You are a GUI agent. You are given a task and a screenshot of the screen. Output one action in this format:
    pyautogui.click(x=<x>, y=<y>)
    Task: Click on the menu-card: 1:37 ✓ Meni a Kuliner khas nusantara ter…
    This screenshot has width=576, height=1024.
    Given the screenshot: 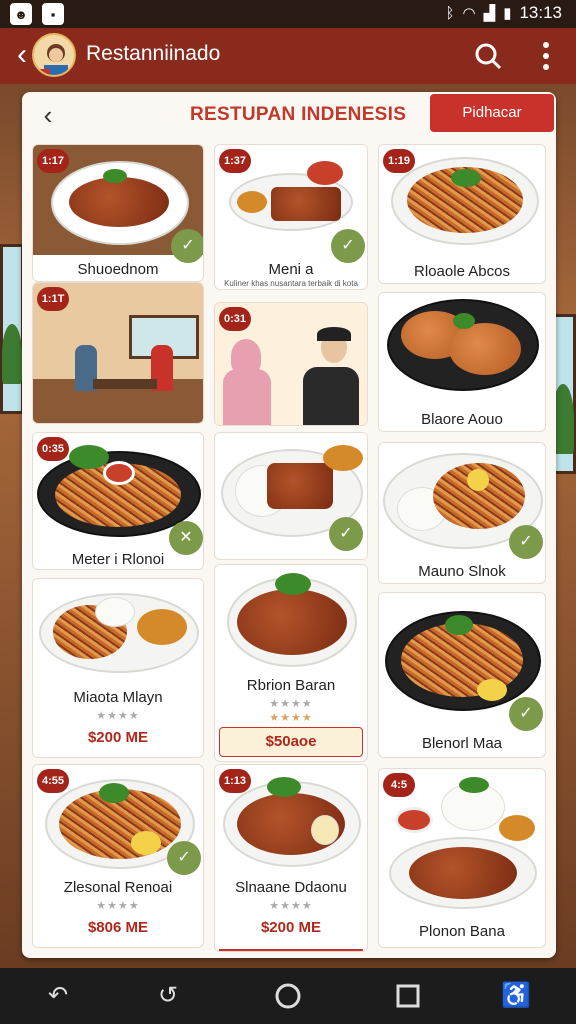 What is the action you would take?
    pyautogui.click(x=291, y=217)
    